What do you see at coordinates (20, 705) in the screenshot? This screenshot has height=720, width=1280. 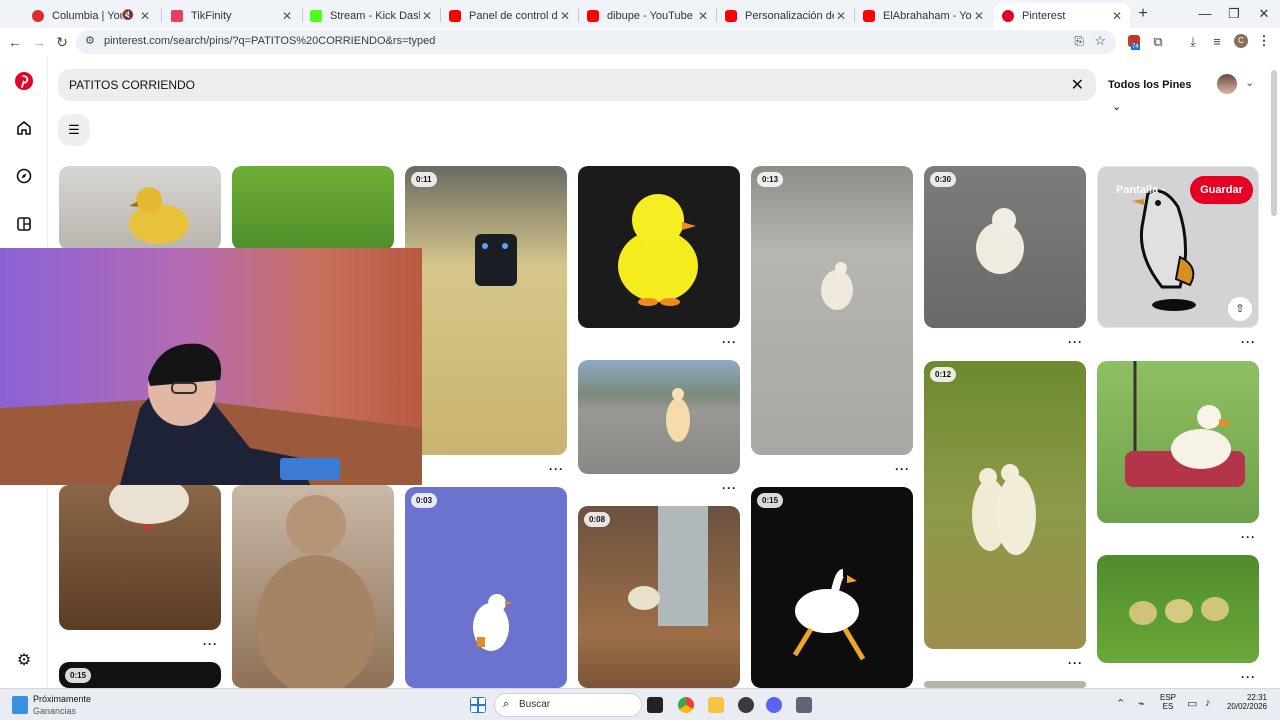 I see `widget-icon` at bounding box center [20, 705].